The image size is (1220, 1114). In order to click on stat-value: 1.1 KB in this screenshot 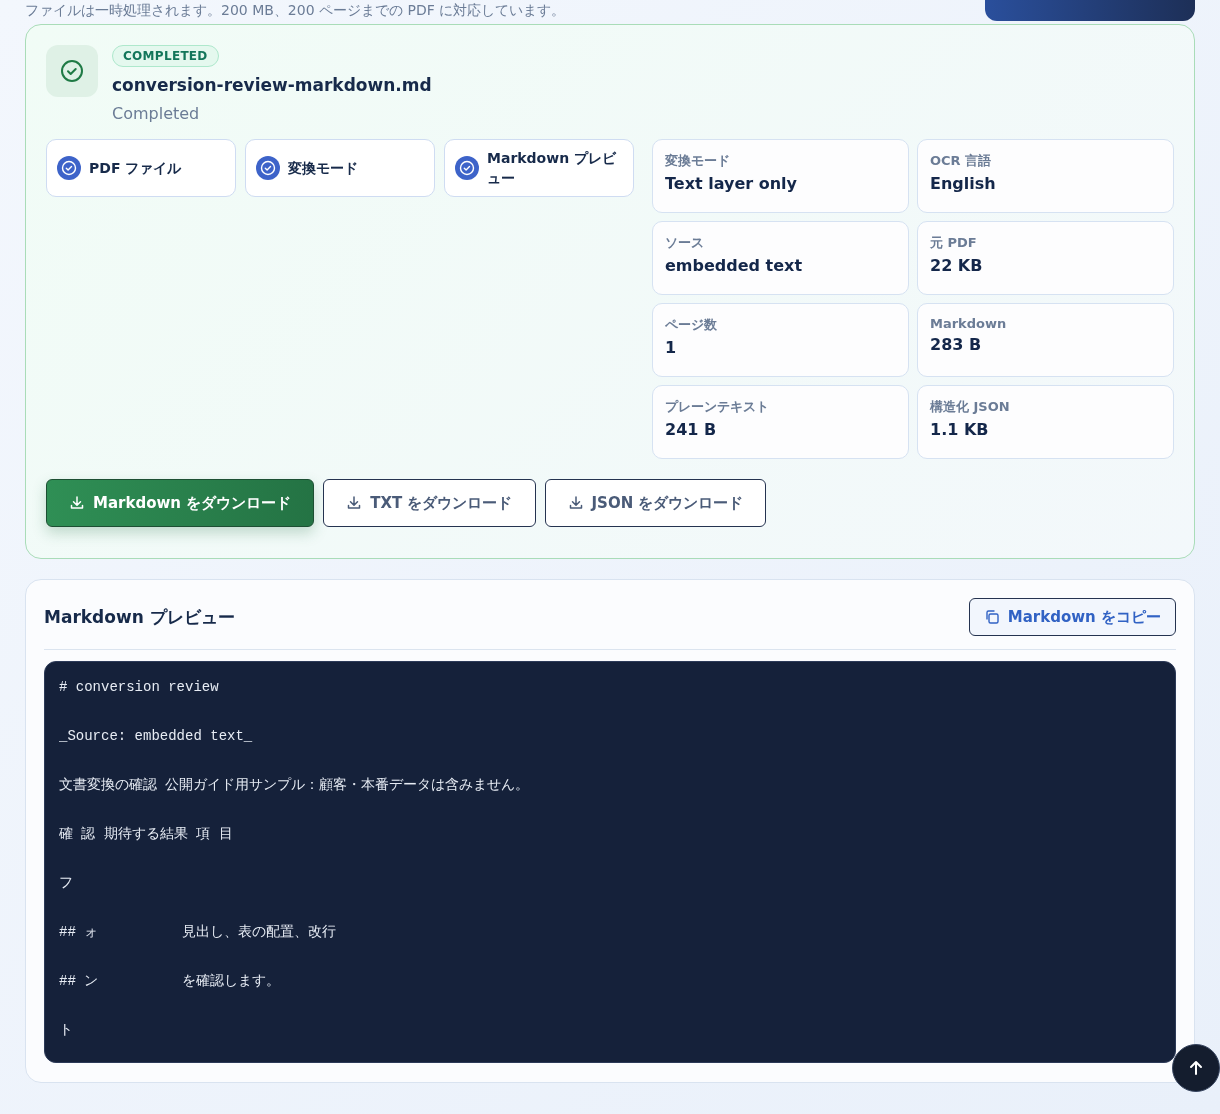, I will do `click(960, 429)`.